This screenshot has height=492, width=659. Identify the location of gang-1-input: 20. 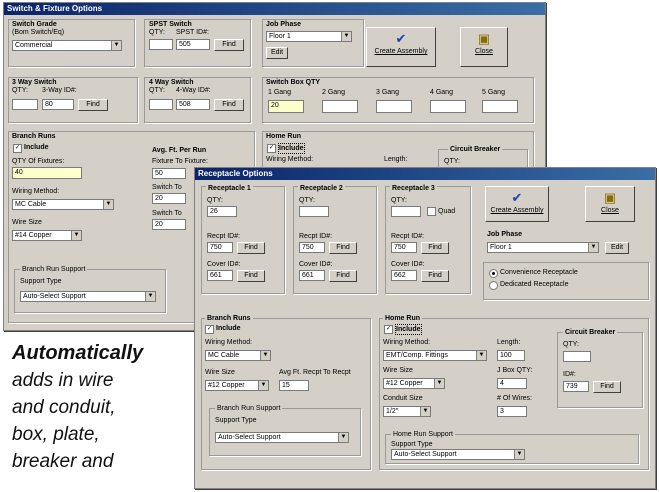
(286, 106).